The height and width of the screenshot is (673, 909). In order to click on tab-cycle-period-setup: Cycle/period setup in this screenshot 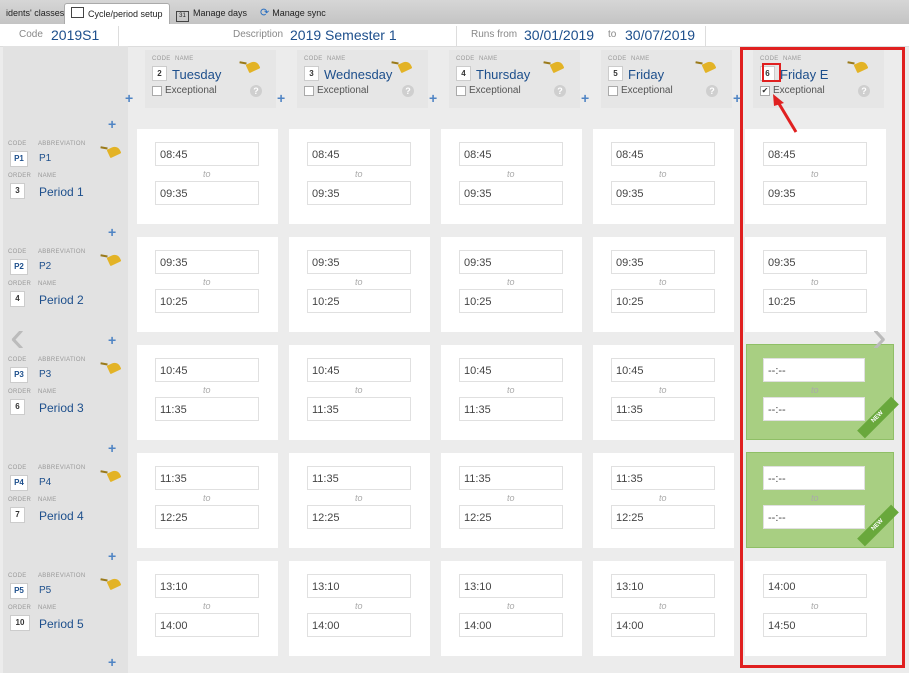, I will do `click(117, 14)`.